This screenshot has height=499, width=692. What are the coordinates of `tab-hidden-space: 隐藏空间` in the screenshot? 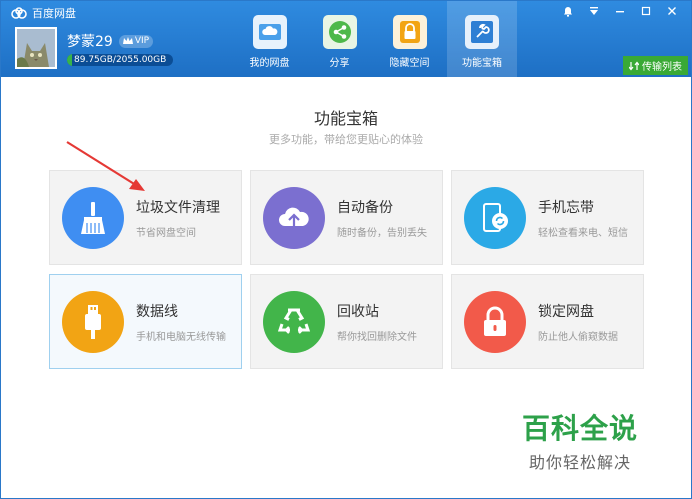 It's located at (409, 39).